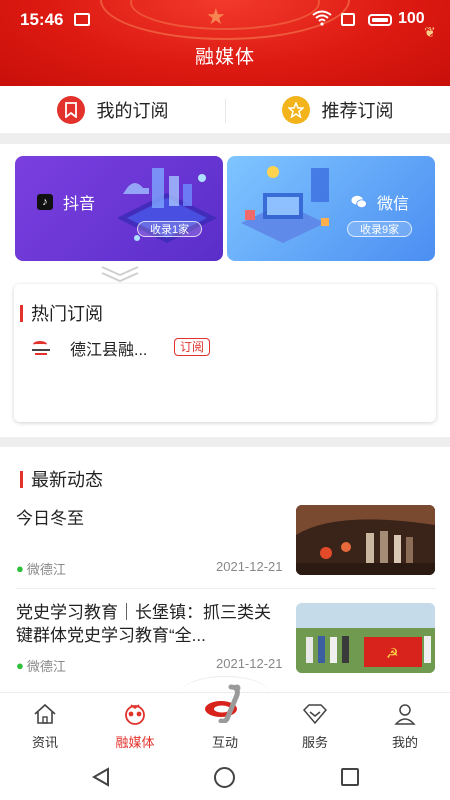  I want to click on expand-chevron-icon, so click(120, 273).